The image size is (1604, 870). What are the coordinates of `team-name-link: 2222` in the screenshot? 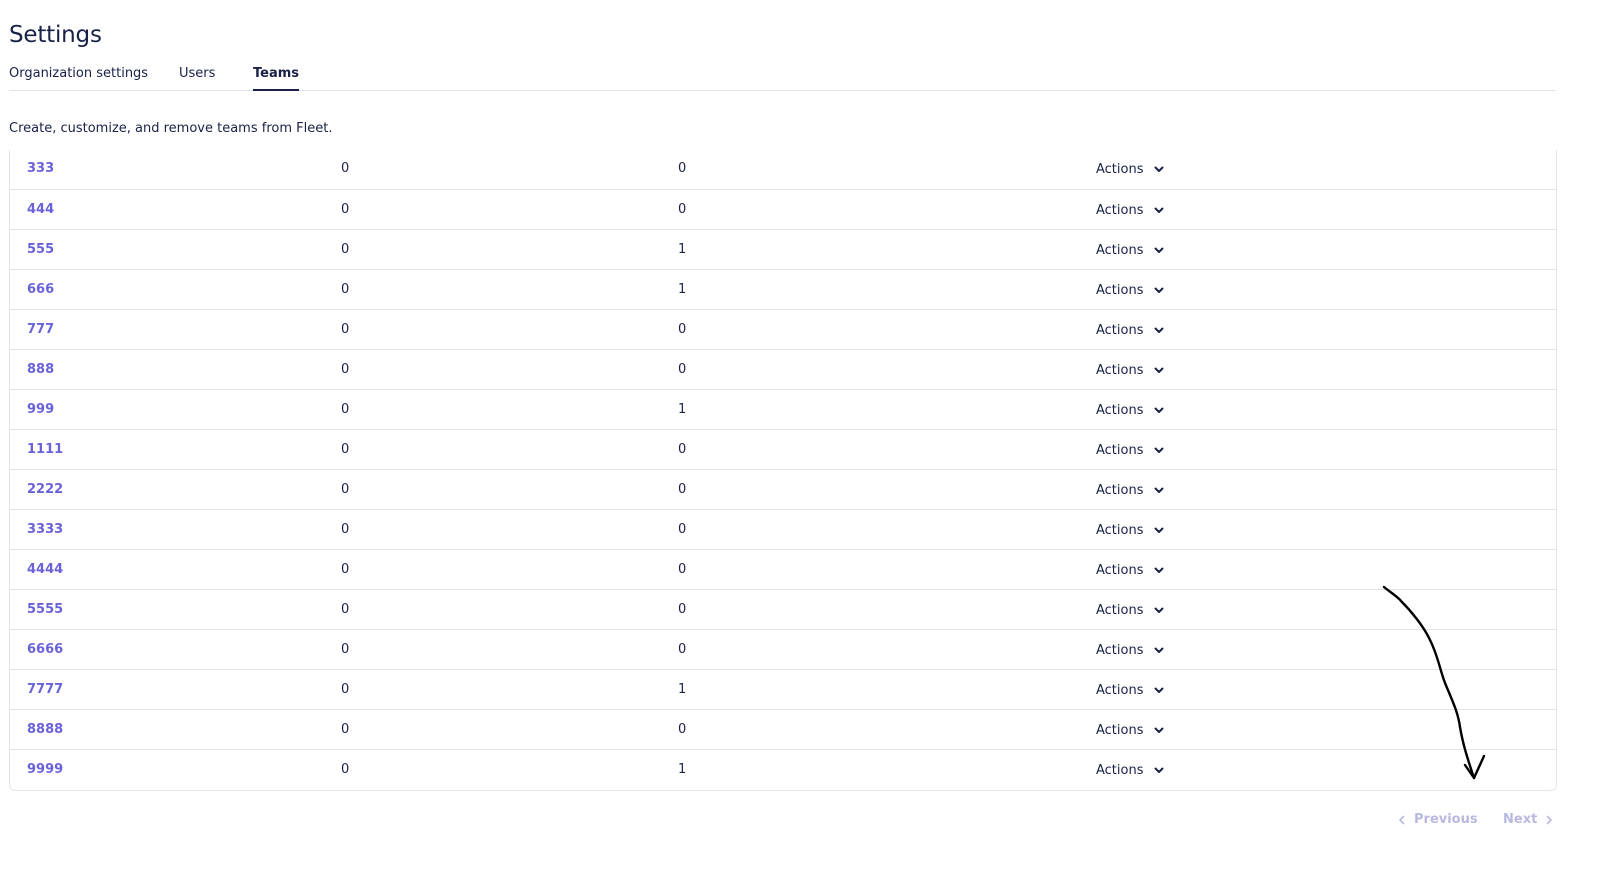 It's located at (45, 490).